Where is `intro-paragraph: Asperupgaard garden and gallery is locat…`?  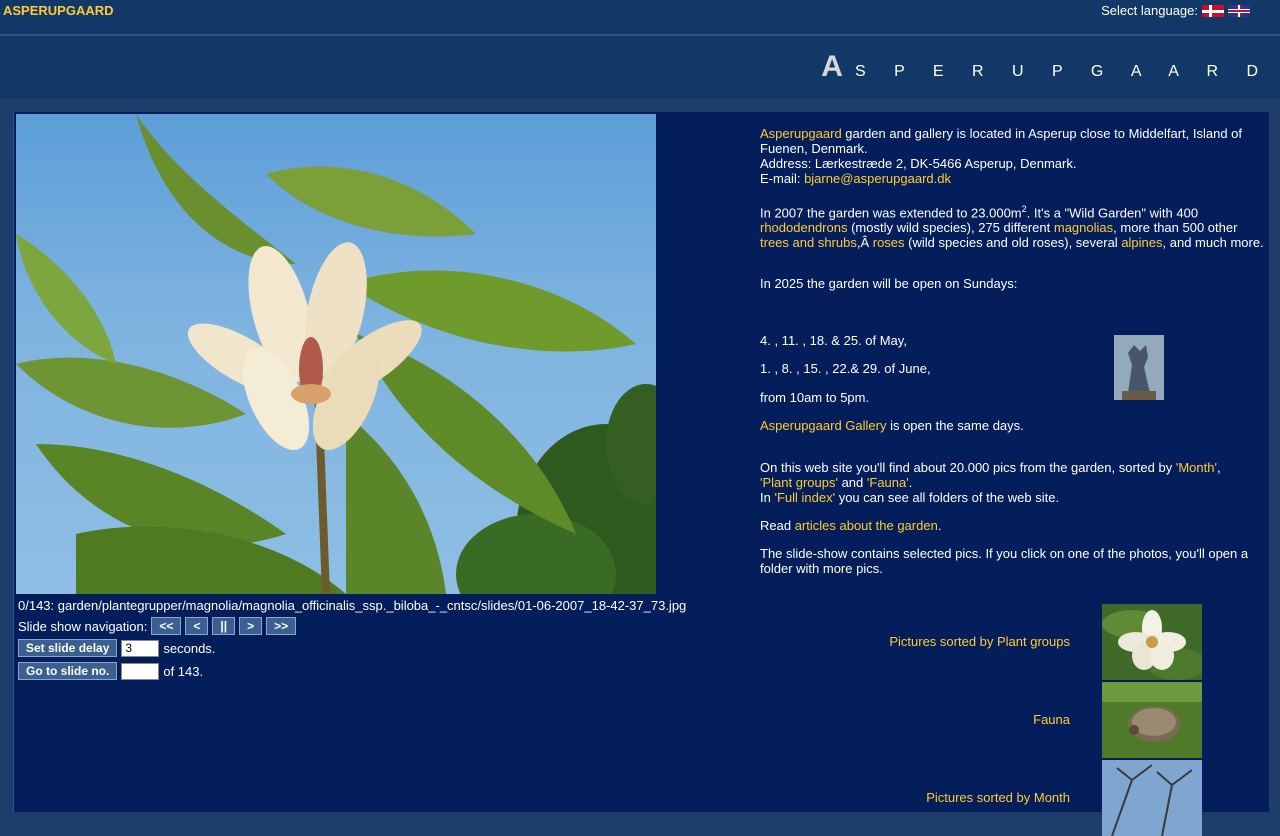
intro-paragraph: Asperupgaard garden and gallery is locat… is located at coordinates (1012, 156).